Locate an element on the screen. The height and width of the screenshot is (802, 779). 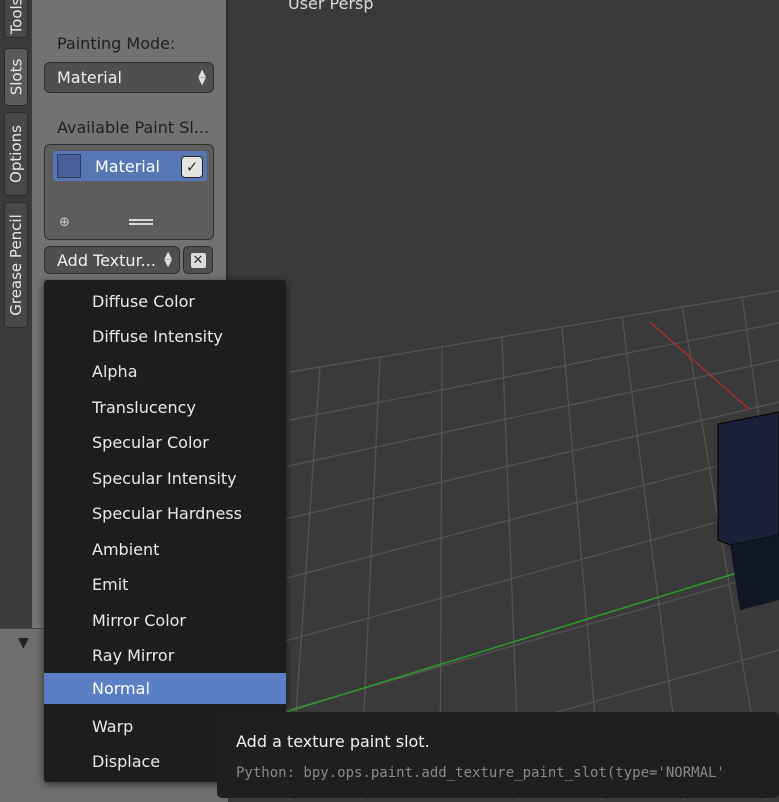
tooltip-title: Add a texture paint slot. is located at coordinates (333, 741).